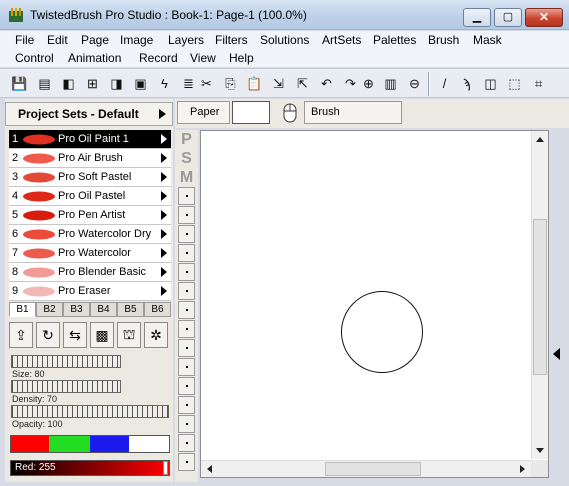  What do you see at coordinates (477, 17) in the screenshot?
I see `minimize-button: ▁` at bounding box center [477, 17].